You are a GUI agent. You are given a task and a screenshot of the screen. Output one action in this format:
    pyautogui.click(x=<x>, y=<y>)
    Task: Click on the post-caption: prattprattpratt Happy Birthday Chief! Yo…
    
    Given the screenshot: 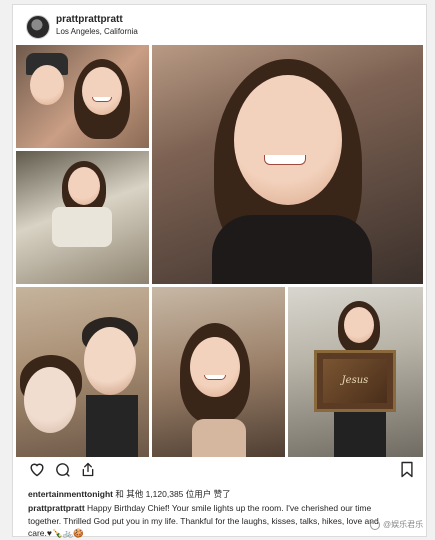 What is the action you would take?
    pyautogui.click(x=221, y=521)
    